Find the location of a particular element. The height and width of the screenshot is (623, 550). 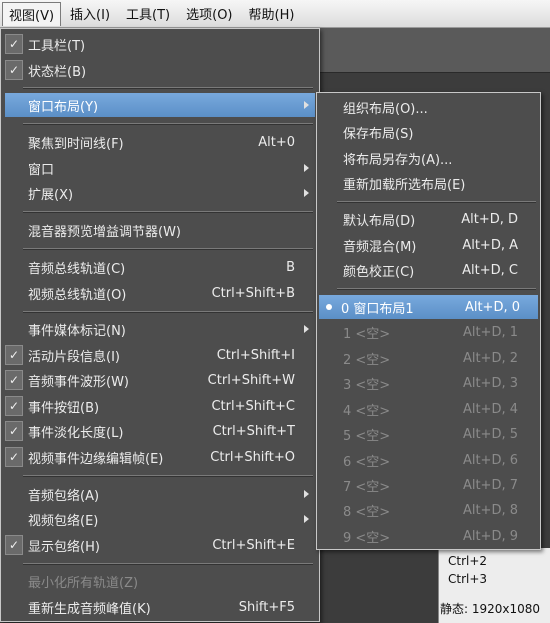

background-shortcut-ctrl2: Ctrl+2 is located at coordinates (468, 561).